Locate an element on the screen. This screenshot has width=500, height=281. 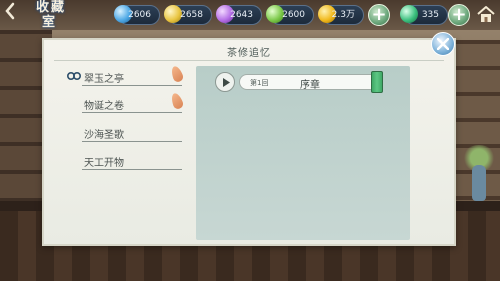
episode-title: 序章 is located at coordinates (310, 85).